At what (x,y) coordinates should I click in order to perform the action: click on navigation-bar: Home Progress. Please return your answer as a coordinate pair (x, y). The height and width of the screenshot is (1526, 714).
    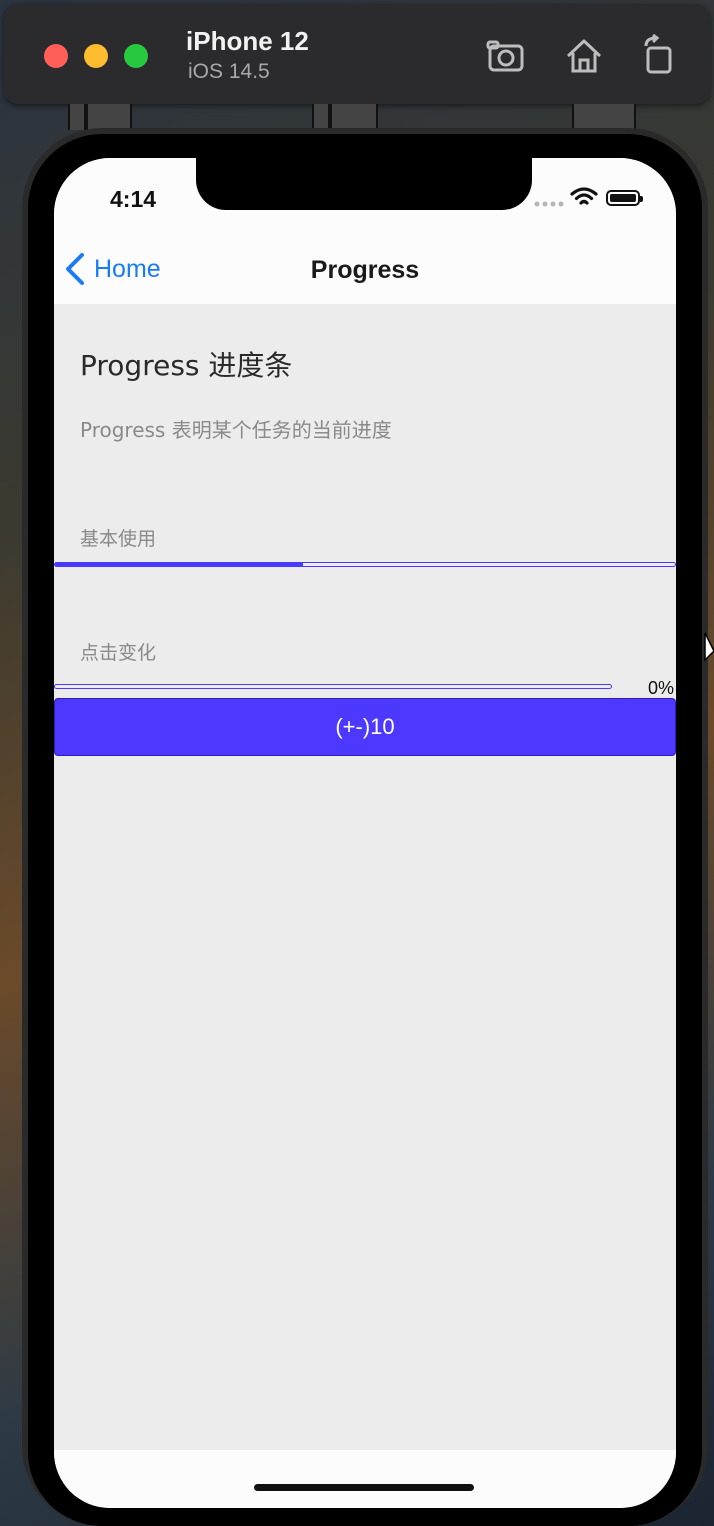
    Looking at the image, I should click on (365, 271).